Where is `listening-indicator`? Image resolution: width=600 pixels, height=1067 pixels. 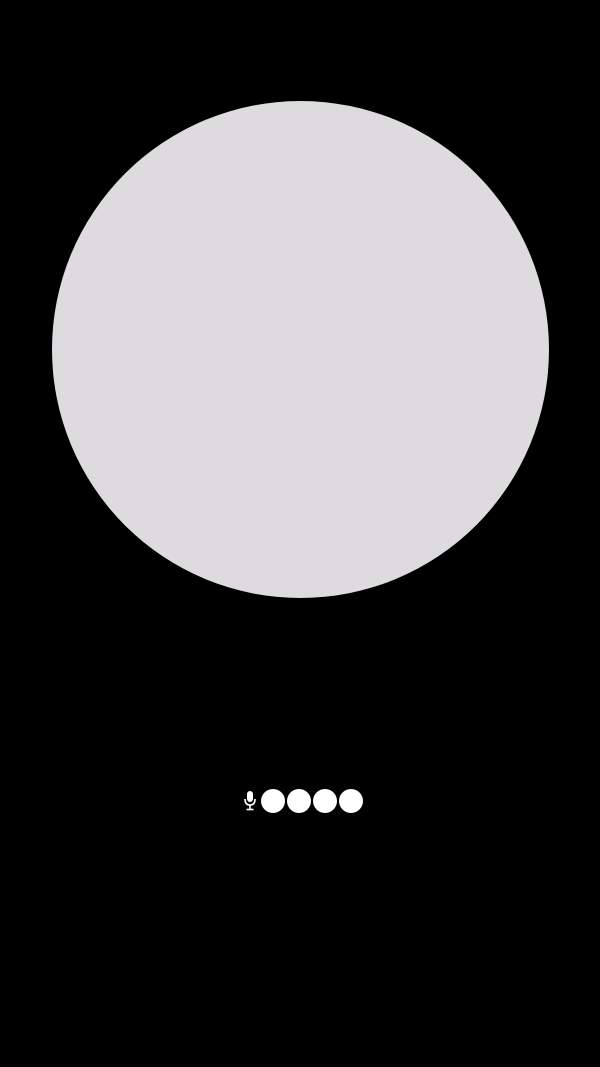
listening-indicator is located at coordinates (301, 801).